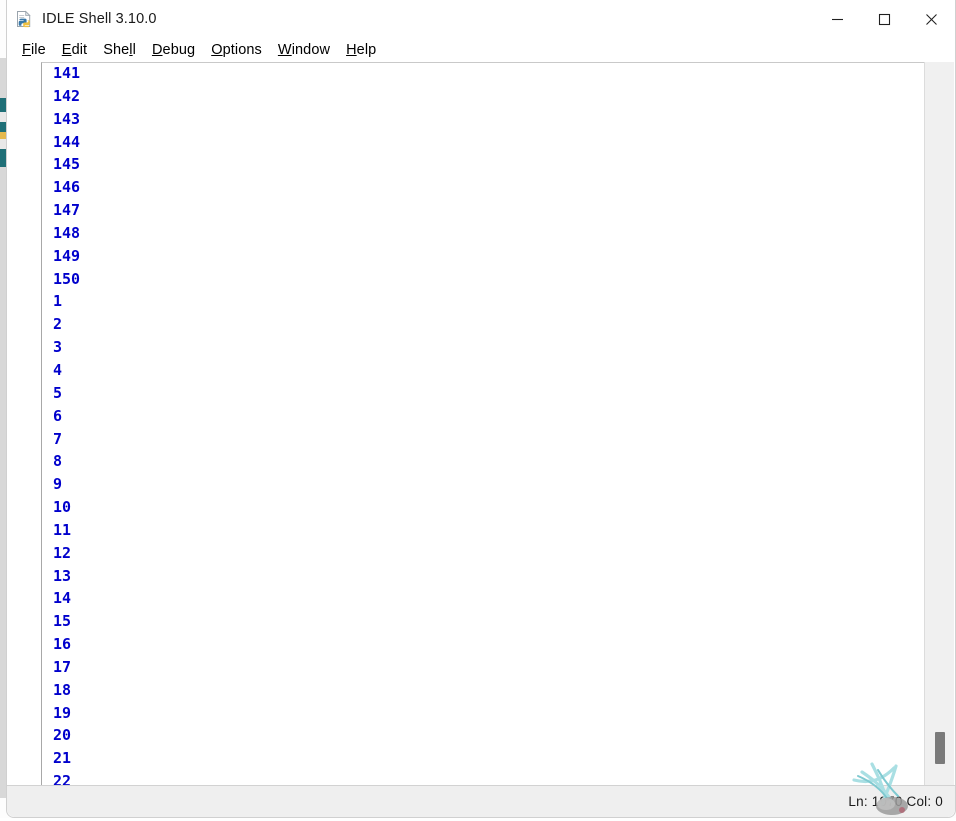 This screenshot has height=821, width=956. I want to click on title-bar: IDLE Shell 3.10.0, so click(481, 19).